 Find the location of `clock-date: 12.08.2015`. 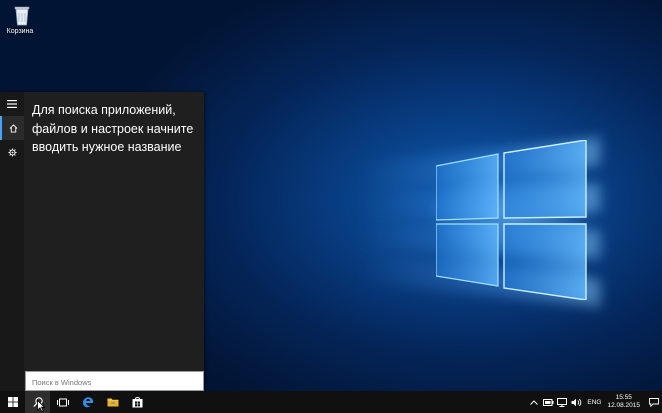

clock-date: 12.08.2015 is located at coordinates (623, 405).